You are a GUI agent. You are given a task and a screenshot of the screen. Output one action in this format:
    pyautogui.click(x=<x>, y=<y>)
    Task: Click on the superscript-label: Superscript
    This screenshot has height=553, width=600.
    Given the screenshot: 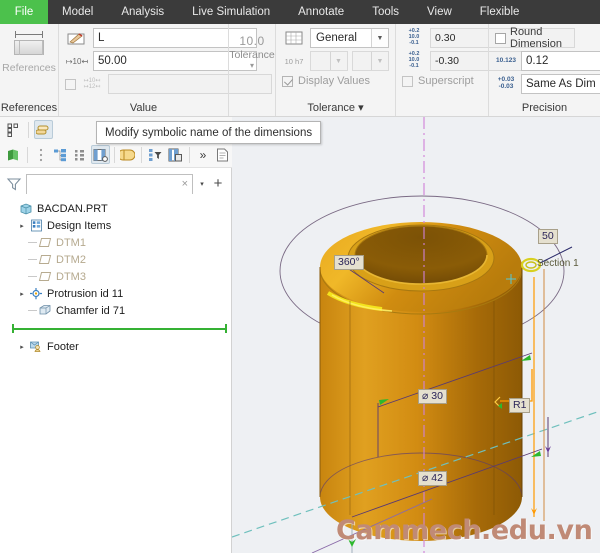 What is the action you would take?
    pyautogui.click(x=446, y=81)
    